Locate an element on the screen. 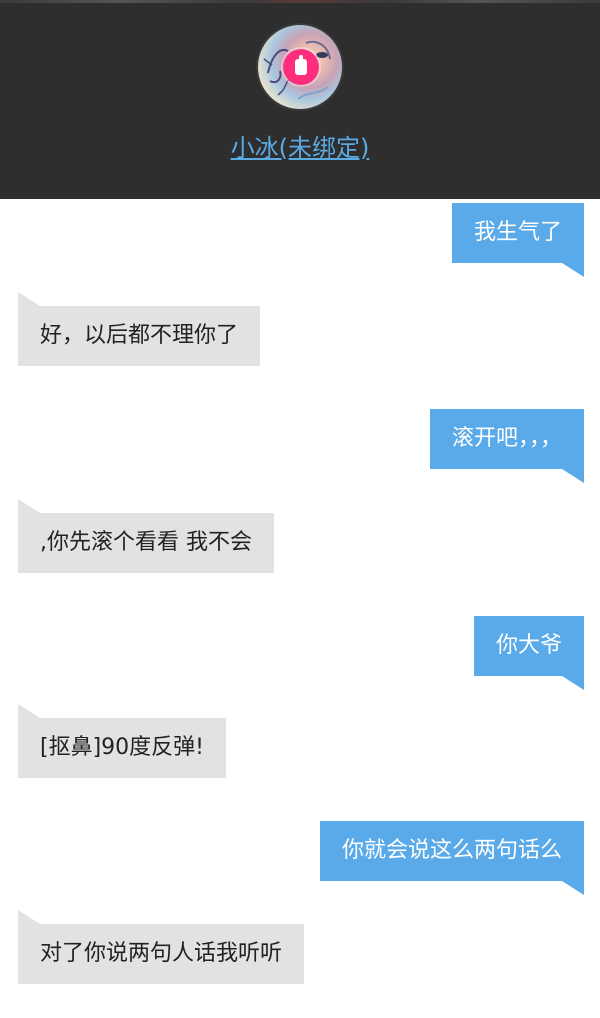 The height and width of the screenshot is (1018, 600). outgoing-message: 滚开吧，，， is located at coordinates (506, 439).